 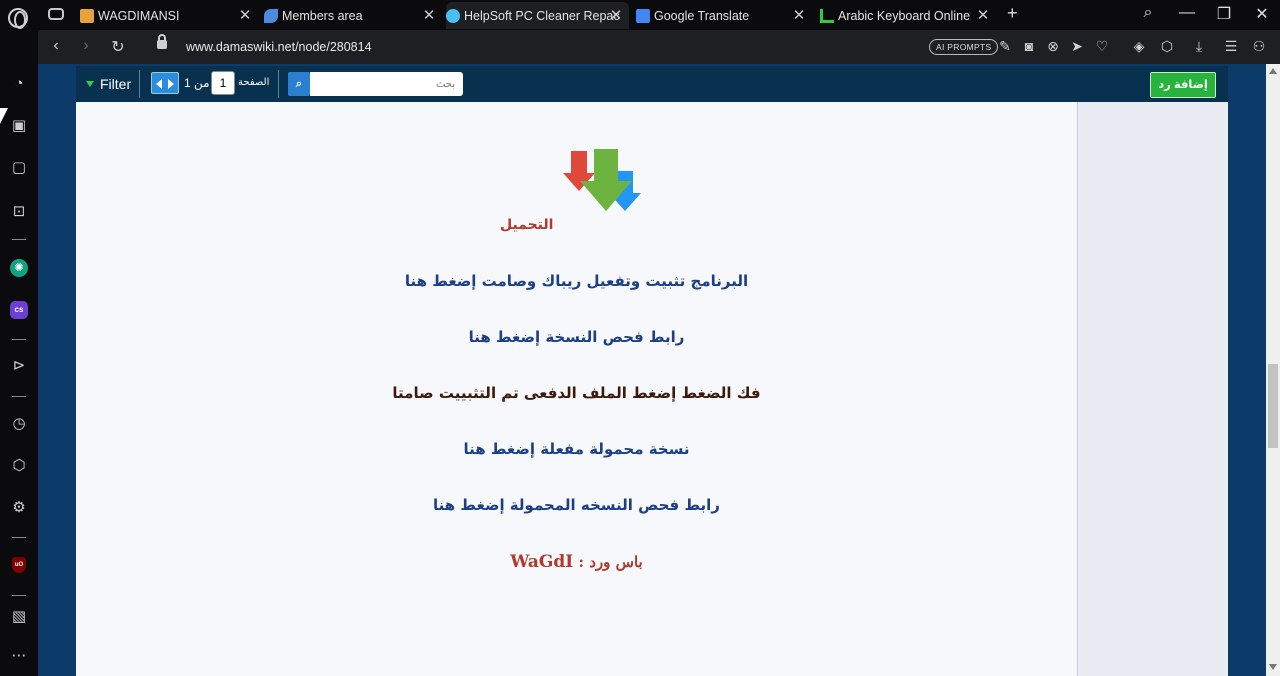 I want to click on url-field: www.damaswiki.net/node/280814, so click(x=279, y=47).